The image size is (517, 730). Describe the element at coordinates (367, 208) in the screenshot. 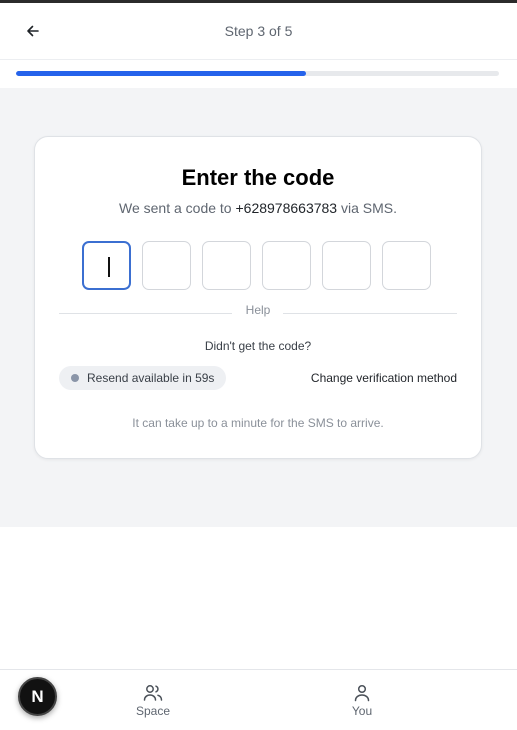

I see `code-sent-suffix: via SMS.` at that location.